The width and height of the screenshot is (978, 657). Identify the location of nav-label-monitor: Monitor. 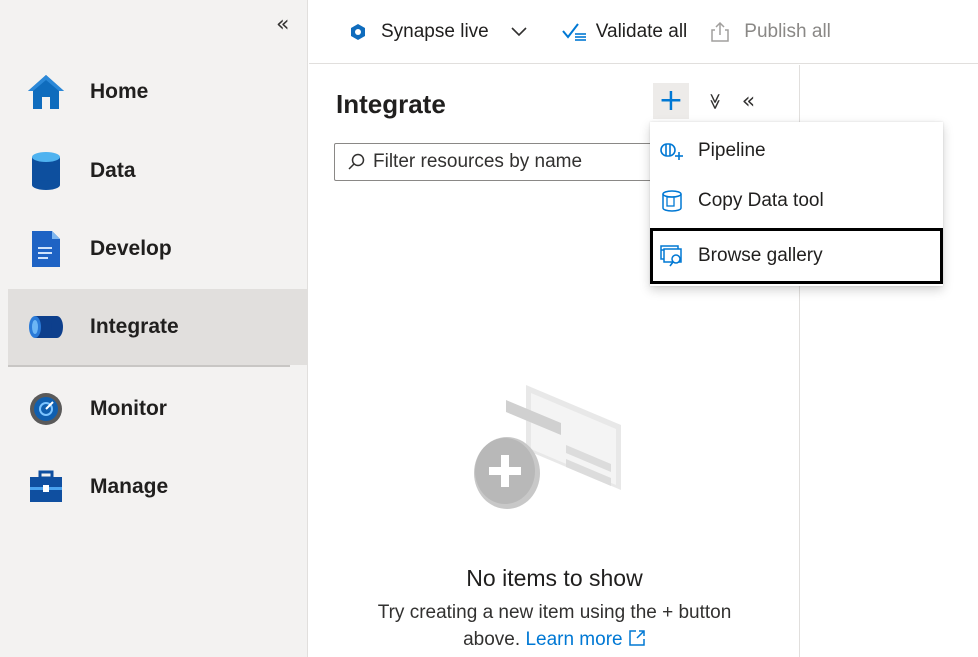
(128, 408).